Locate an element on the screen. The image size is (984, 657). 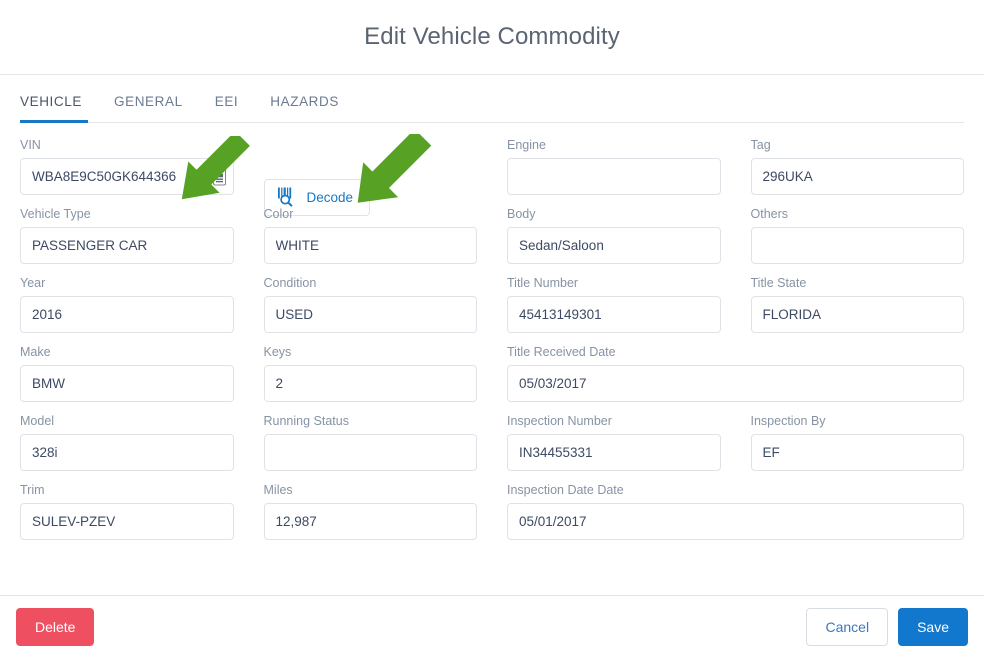
delete-button: Delete is located at coordinates (55, 626).